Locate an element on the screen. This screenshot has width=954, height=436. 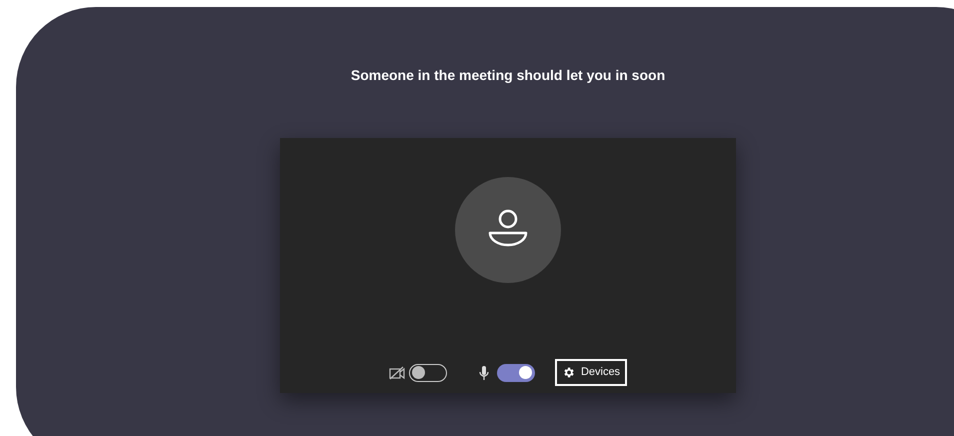
devices-button: Devices is located at coordinates (591, 372).